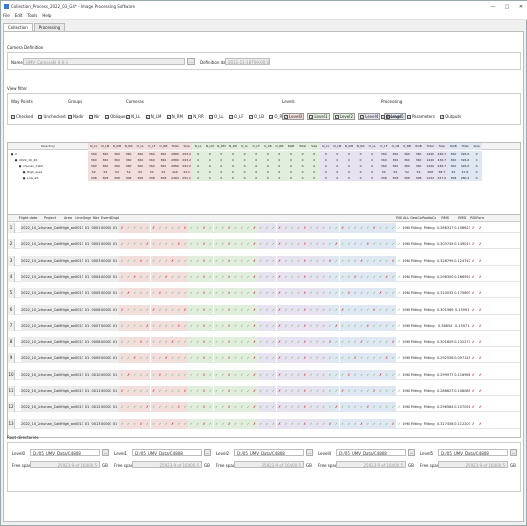 This screenshot has height=526, width=527. What do you see at coordinates (462, 218) in the screenshot?
I see `grid-col-header: EMD` at bounding box center [462, 218].